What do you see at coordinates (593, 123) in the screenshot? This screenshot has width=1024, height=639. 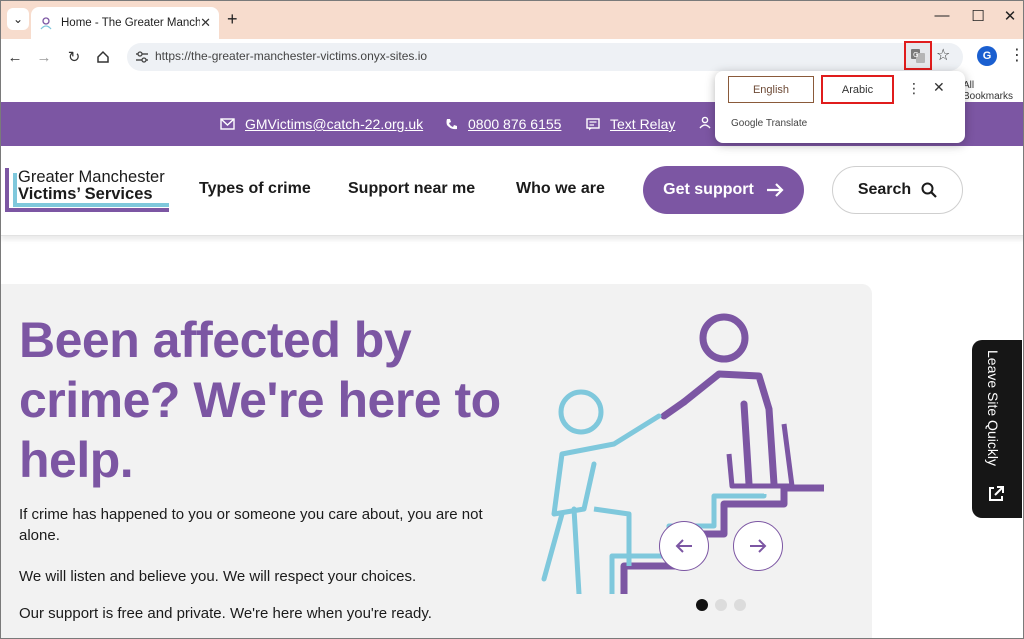 I see `chat-icon` at bounding box center [593, 123].